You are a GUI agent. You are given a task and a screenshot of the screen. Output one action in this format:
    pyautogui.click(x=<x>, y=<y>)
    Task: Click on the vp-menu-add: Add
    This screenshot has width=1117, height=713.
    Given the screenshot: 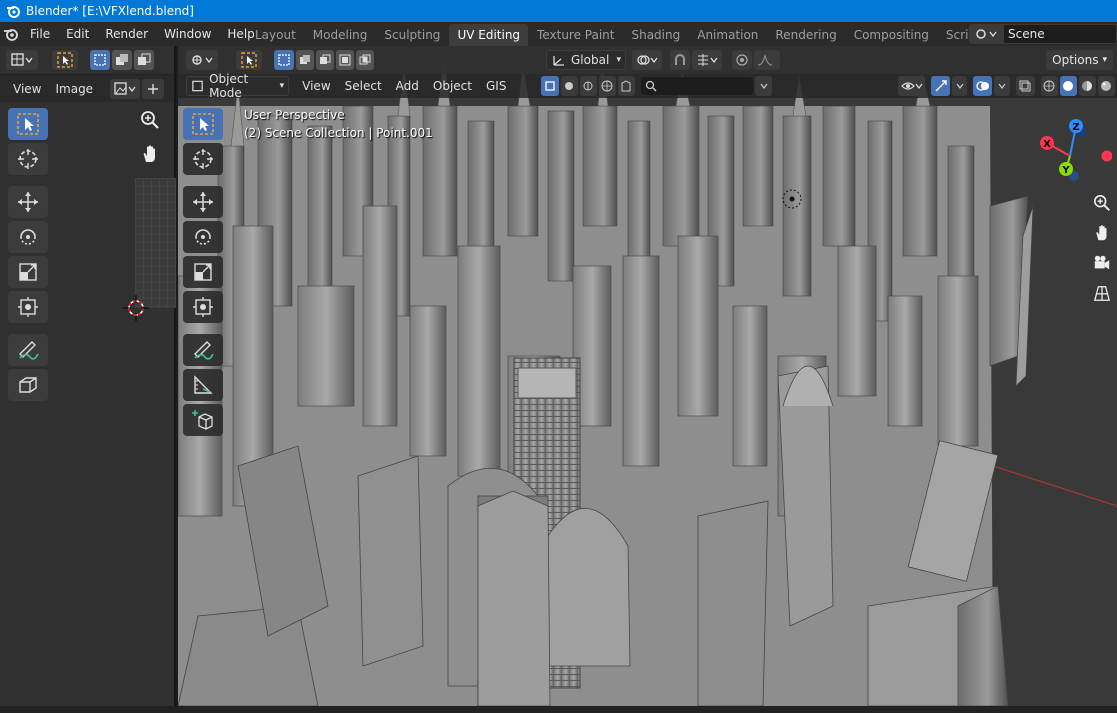 What is the action you would take?
    pyautogui.click(x=407, y=86)
    